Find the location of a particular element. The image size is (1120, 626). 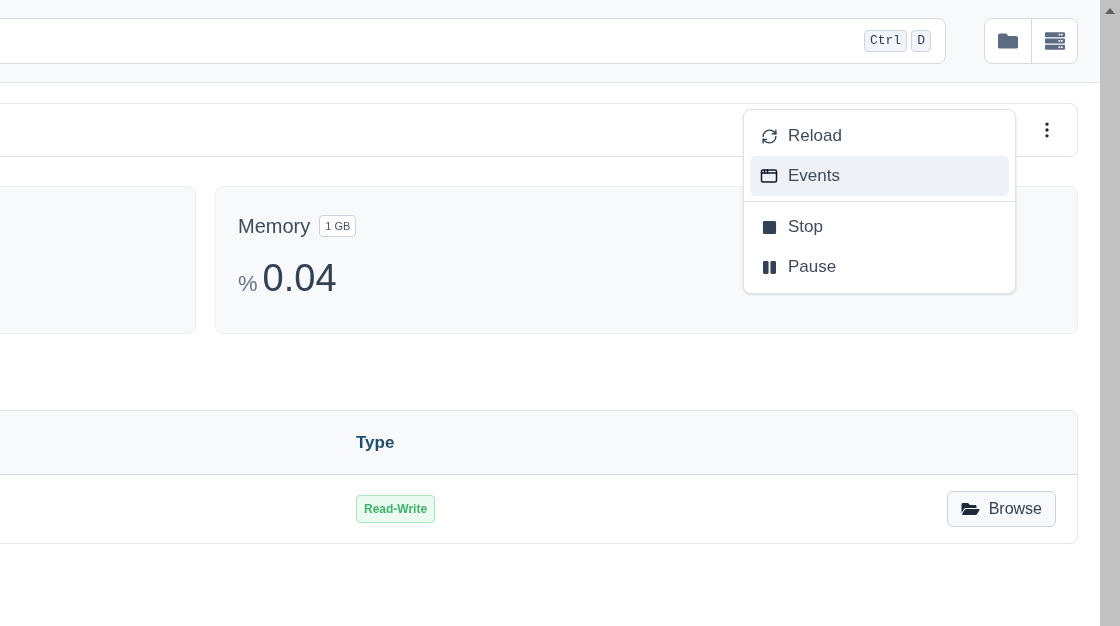

unit-label: % is located at coordinates (248, 284).